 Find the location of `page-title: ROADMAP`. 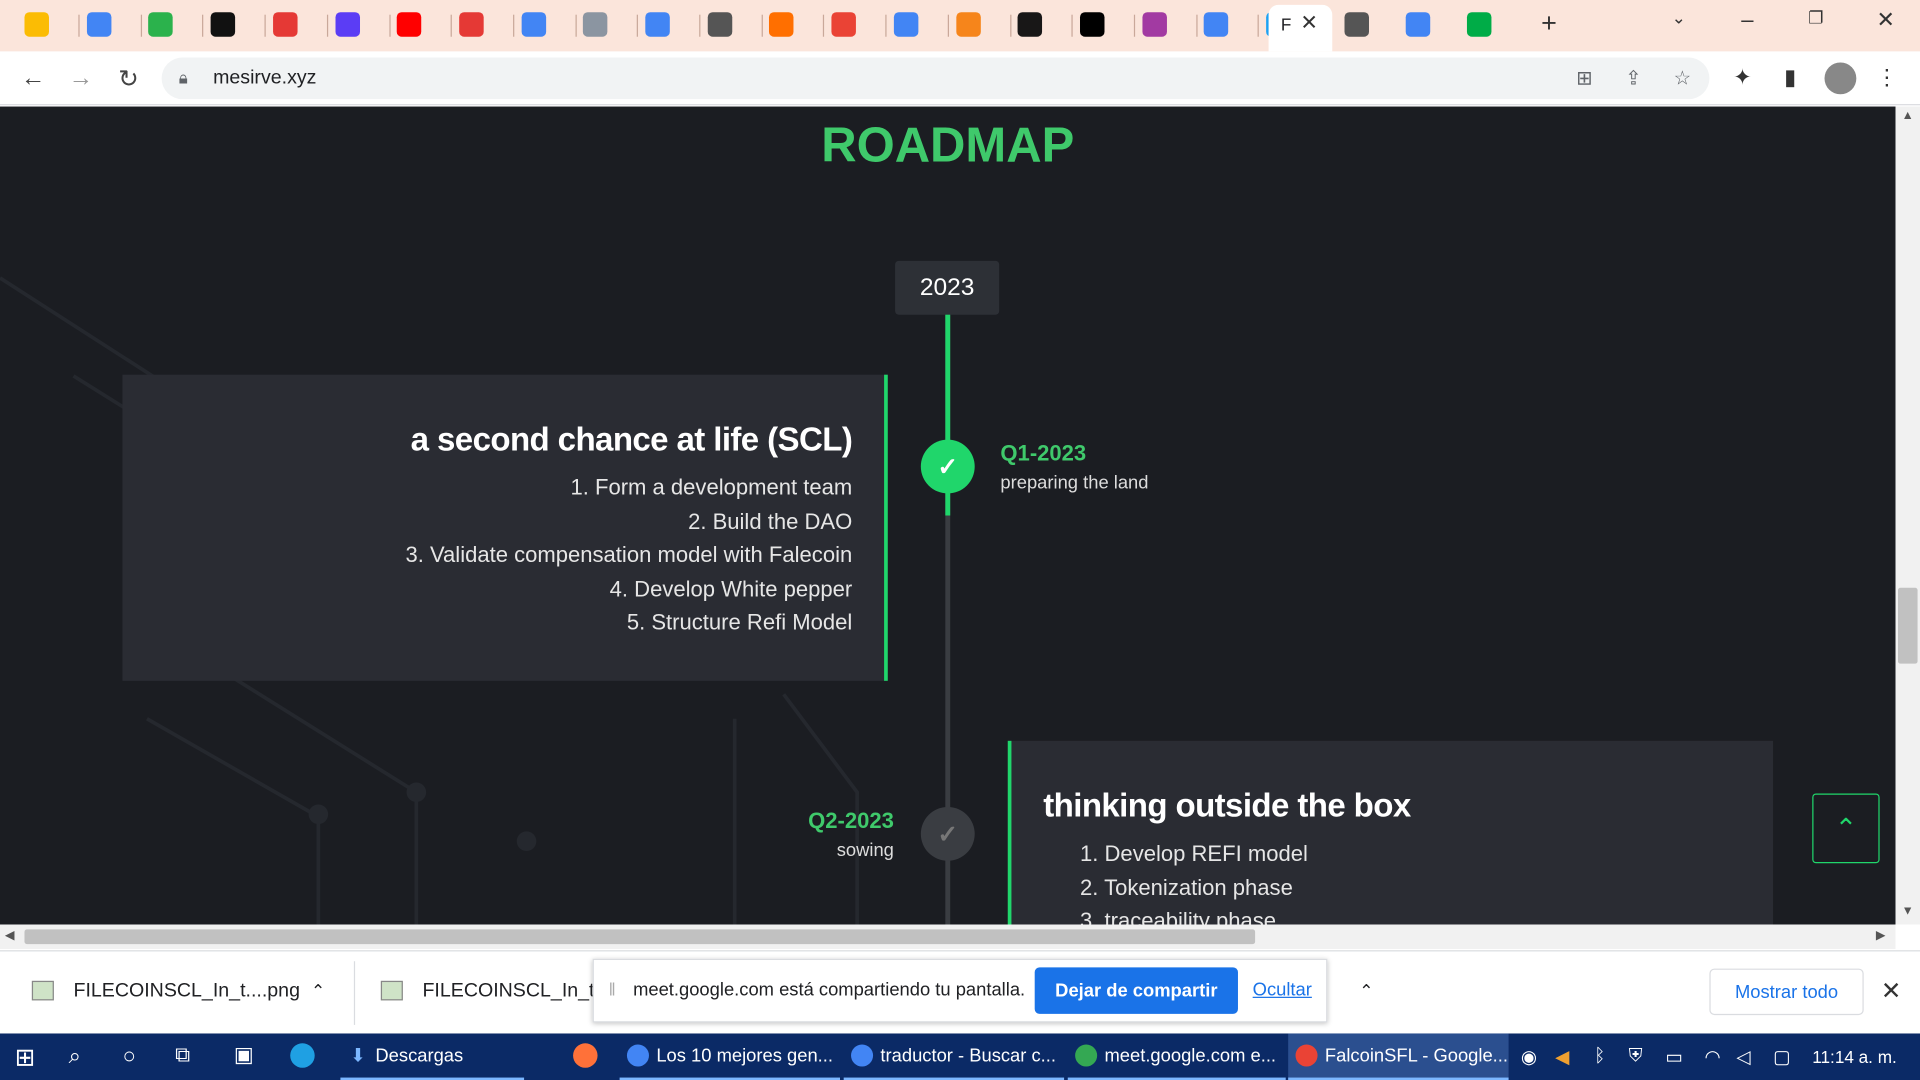

page-title: ROADMAP is located at coordinates (948, 145).